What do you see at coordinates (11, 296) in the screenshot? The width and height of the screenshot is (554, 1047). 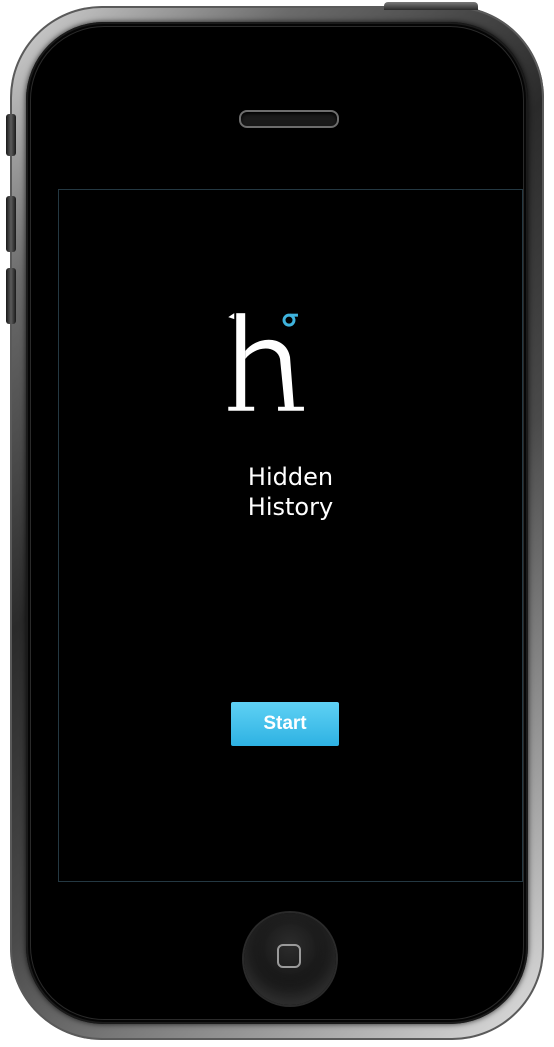 I see `volume-down-button` at bounding box center [11, 296].